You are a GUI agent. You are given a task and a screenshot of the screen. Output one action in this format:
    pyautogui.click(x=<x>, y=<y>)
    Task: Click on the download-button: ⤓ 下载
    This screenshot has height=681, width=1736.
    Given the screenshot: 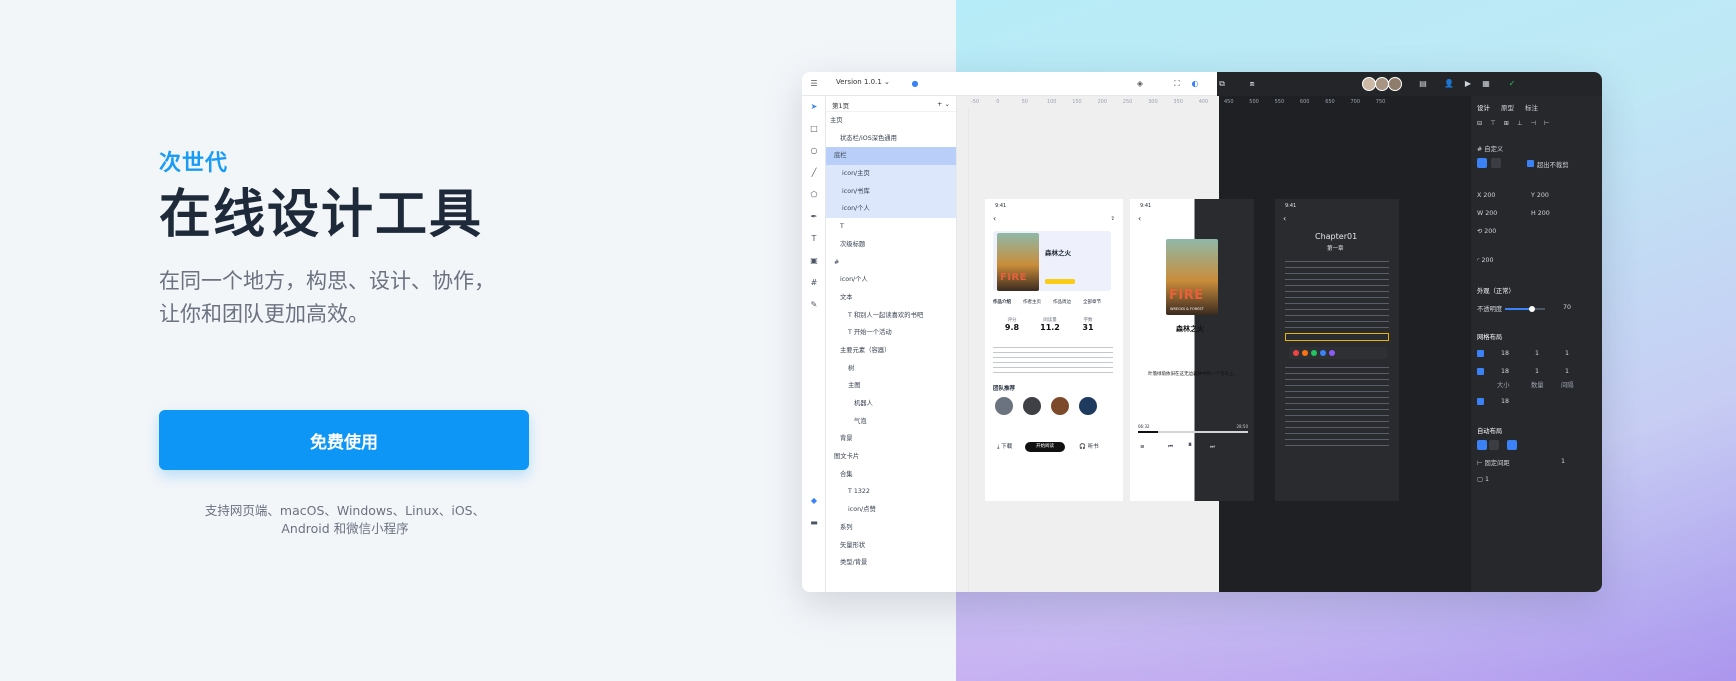 What is the action you would take?
    pyautogui.click(x=1004, y=447)
    